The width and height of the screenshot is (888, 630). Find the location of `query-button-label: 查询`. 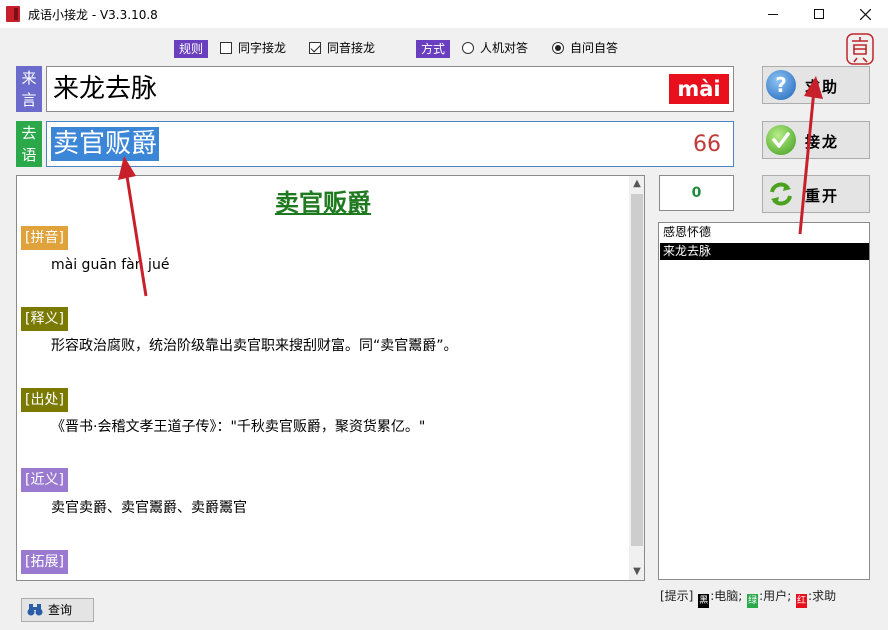

query-button-label: 查询 is located at coordinates (60, 610).